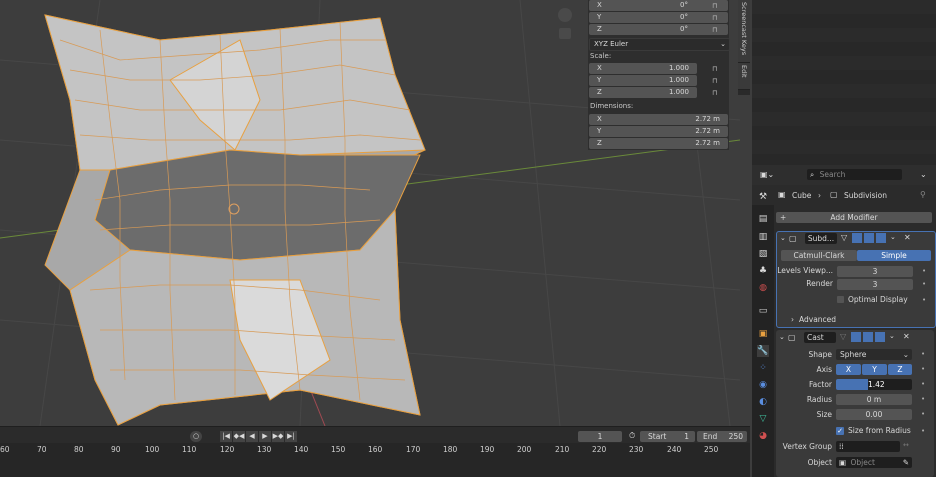 The width and height of the screenshot is (936, 477). Describe the element at coordinates (643, 92) in the screenshot. I see `scale-z-field: Z 1.000` at that location.